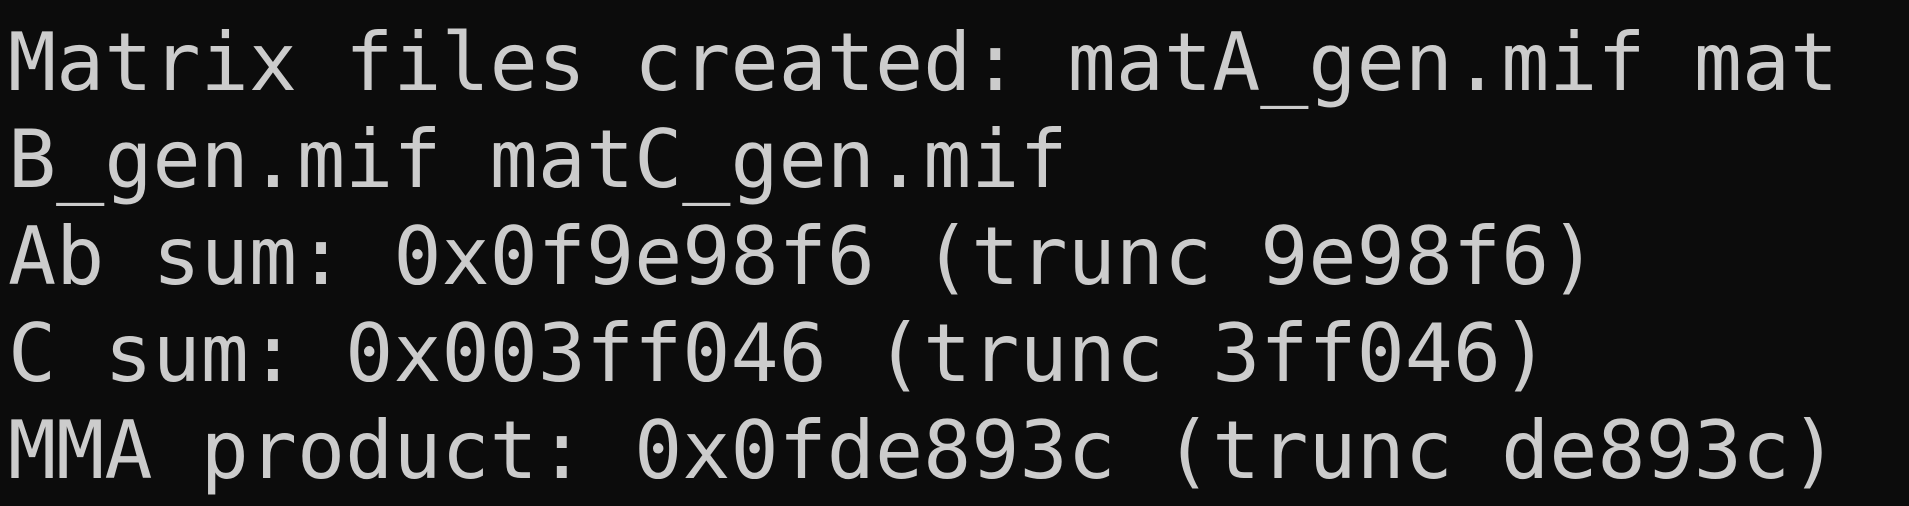 The width and height of the screenshot is (1909, 506). What do you see at coordinates (779, 353) in the screenshot?
I see `terminal-line-4: C sum: 0x003ff046 (trunc 3ff046)` at bounding box center [779, 353].